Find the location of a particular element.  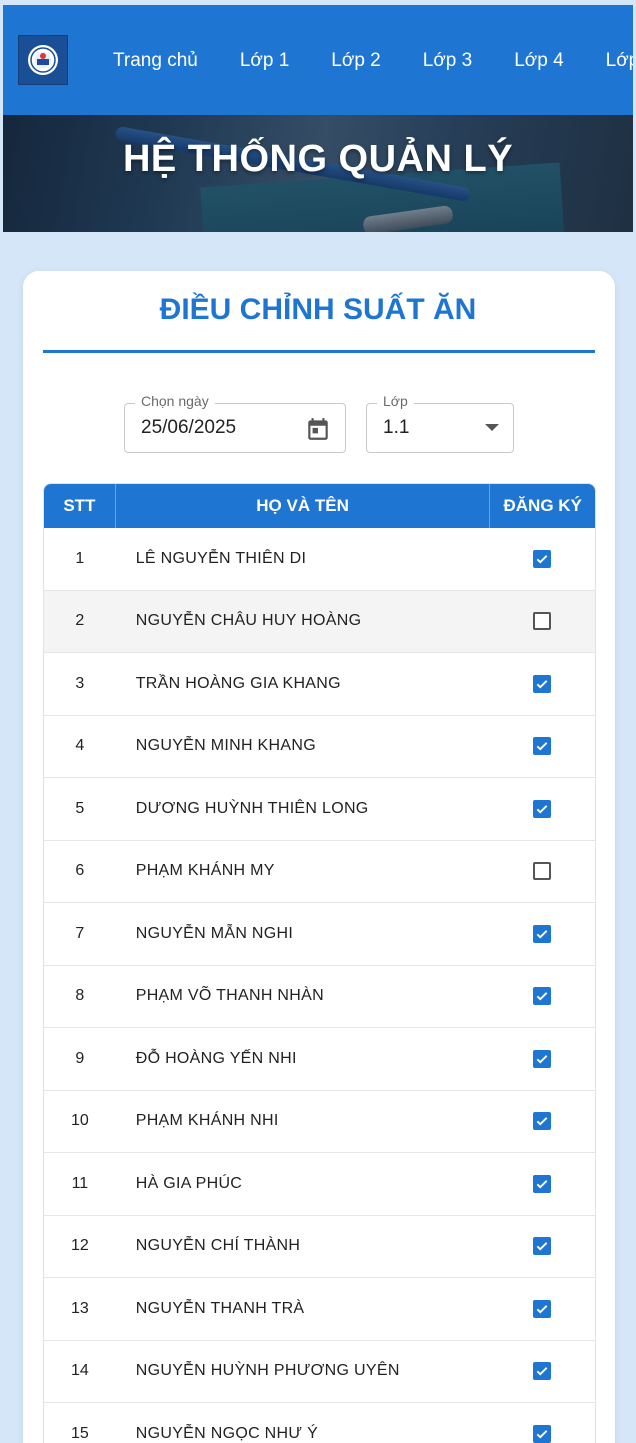

row-stt: 11 is located at coordinates (80, 1183).